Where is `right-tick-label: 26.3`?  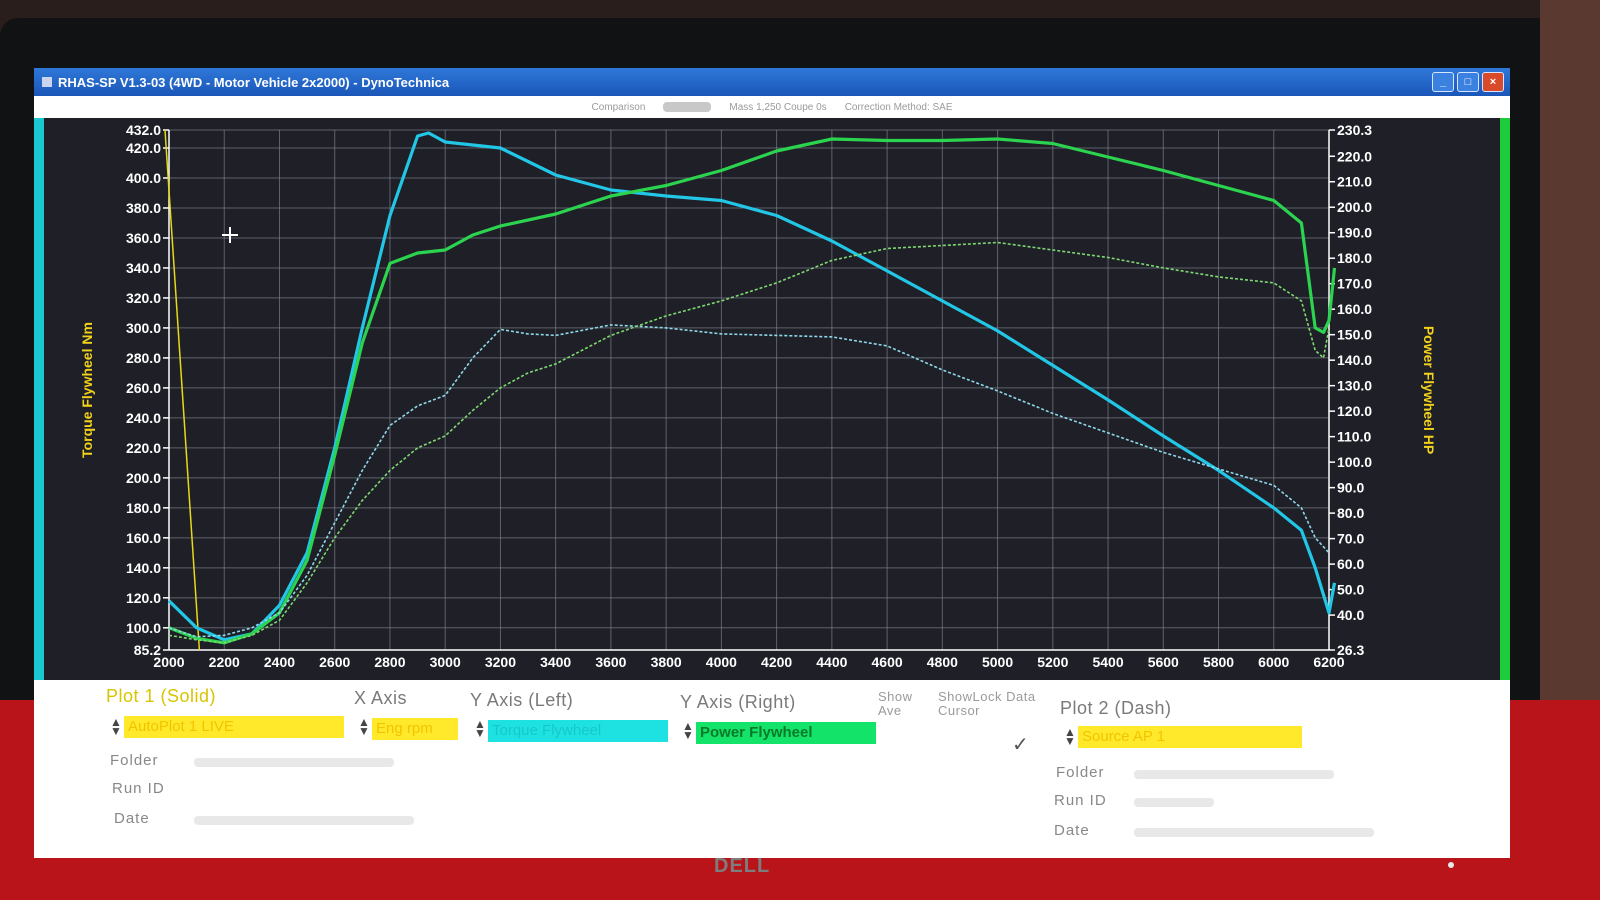
right-tick-label: 26.3 is located at coordinates (1350, 650).